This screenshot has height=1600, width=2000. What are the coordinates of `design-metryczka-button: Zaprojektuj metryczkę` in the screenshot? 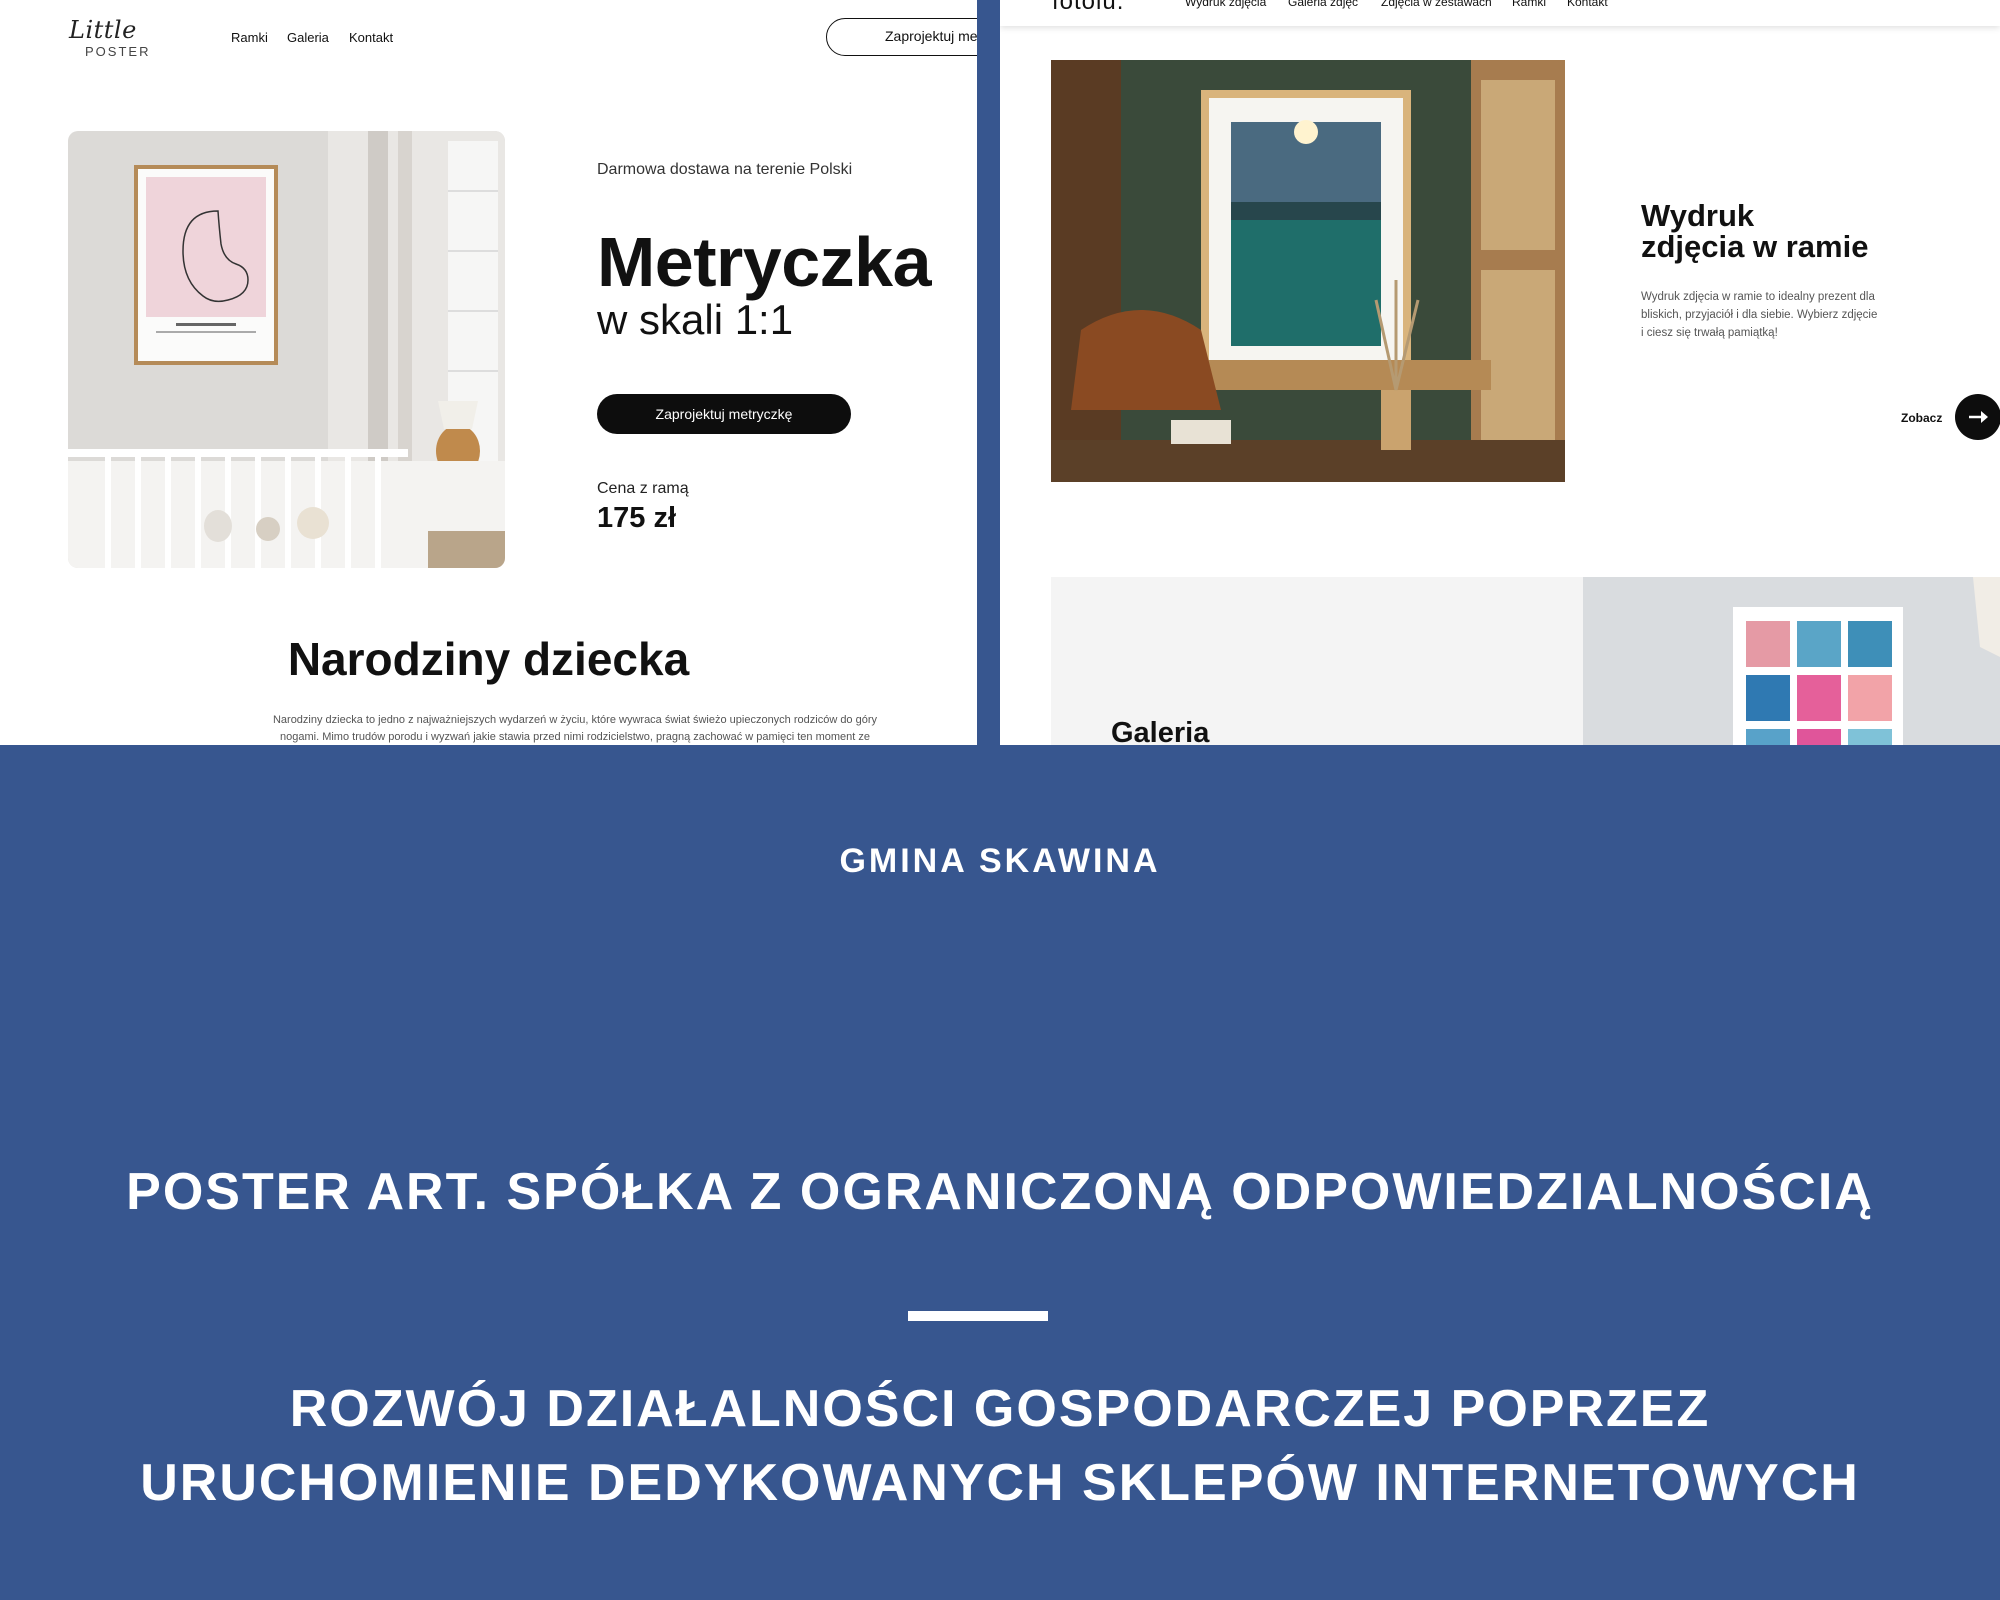 It's located at (724, 414).